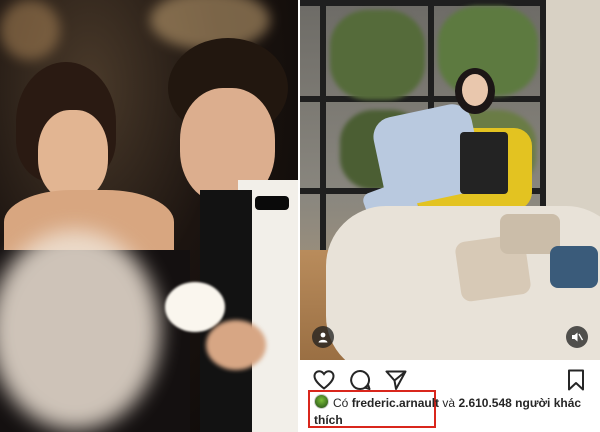 This screenshot has height=432, width=600. I want to click on hand, so click(236, 345).